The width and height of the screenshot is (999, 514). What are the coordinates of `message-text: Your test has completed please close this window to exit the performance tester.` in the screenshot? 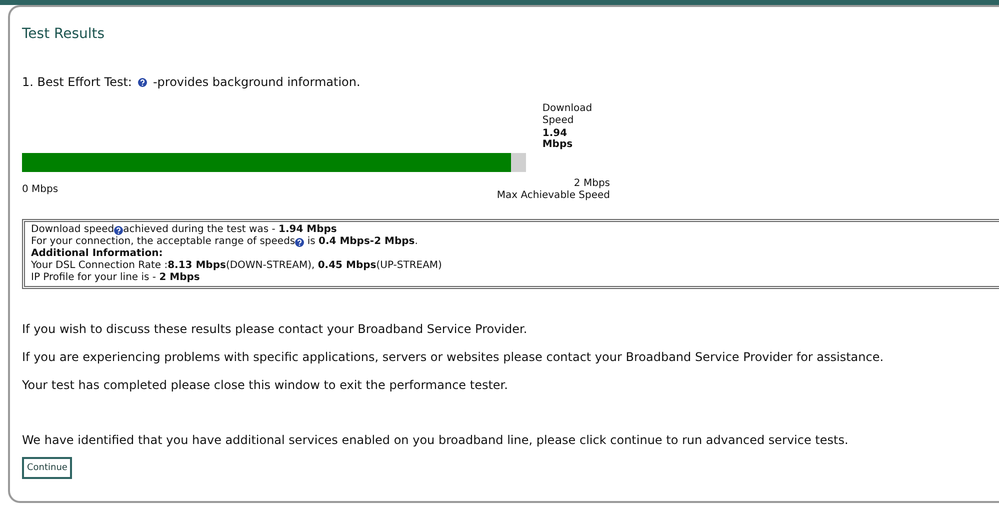 It's located at (265, 385).